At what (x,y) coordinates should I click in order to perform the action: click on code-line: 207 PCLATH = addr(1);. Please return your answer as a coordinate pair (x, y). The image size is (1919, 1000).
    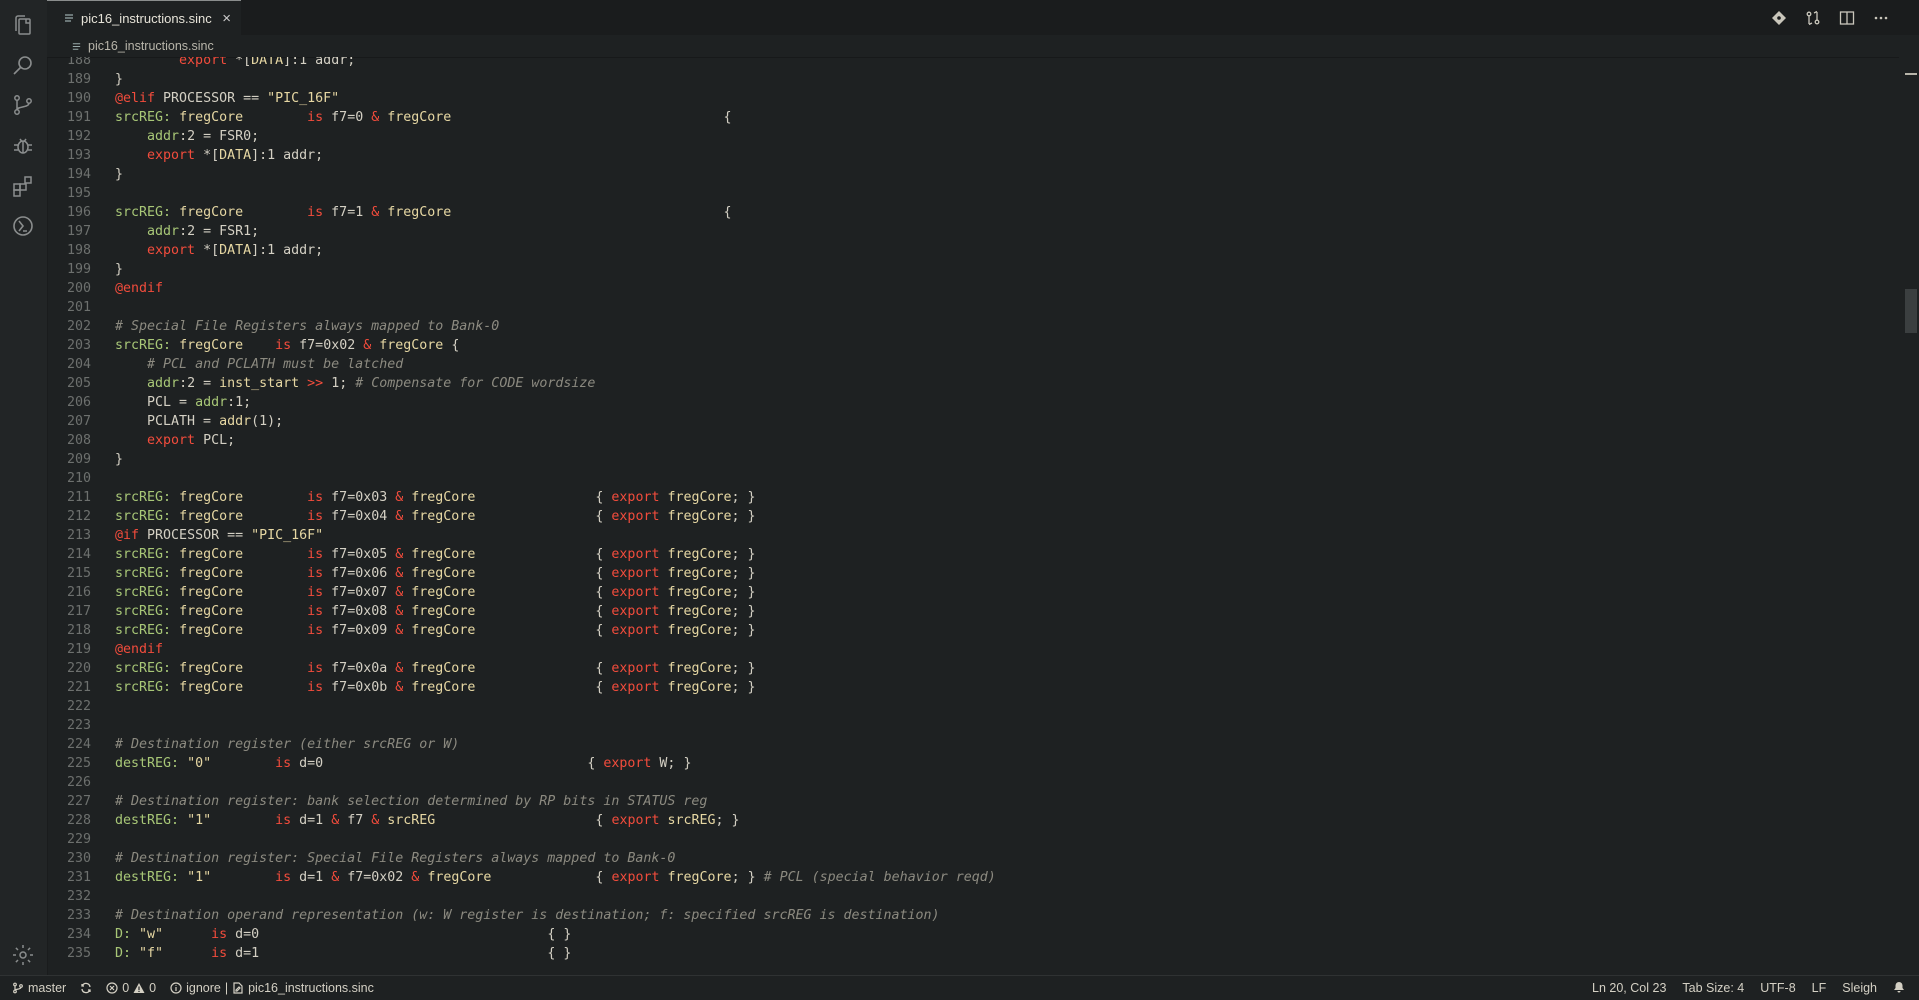
    Looking at the image, I should click on (521, 421).